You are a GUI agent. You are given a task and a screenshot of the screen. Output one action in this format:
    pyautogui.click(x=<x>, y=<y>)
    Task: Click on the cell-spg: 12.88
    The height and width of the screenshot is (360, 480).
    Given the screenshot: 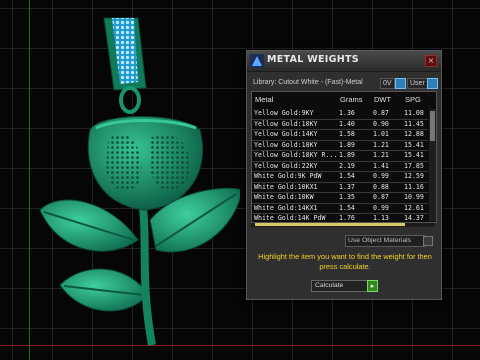 What is the action you would take?
    pyautogui.click(x=414, y=134)
    